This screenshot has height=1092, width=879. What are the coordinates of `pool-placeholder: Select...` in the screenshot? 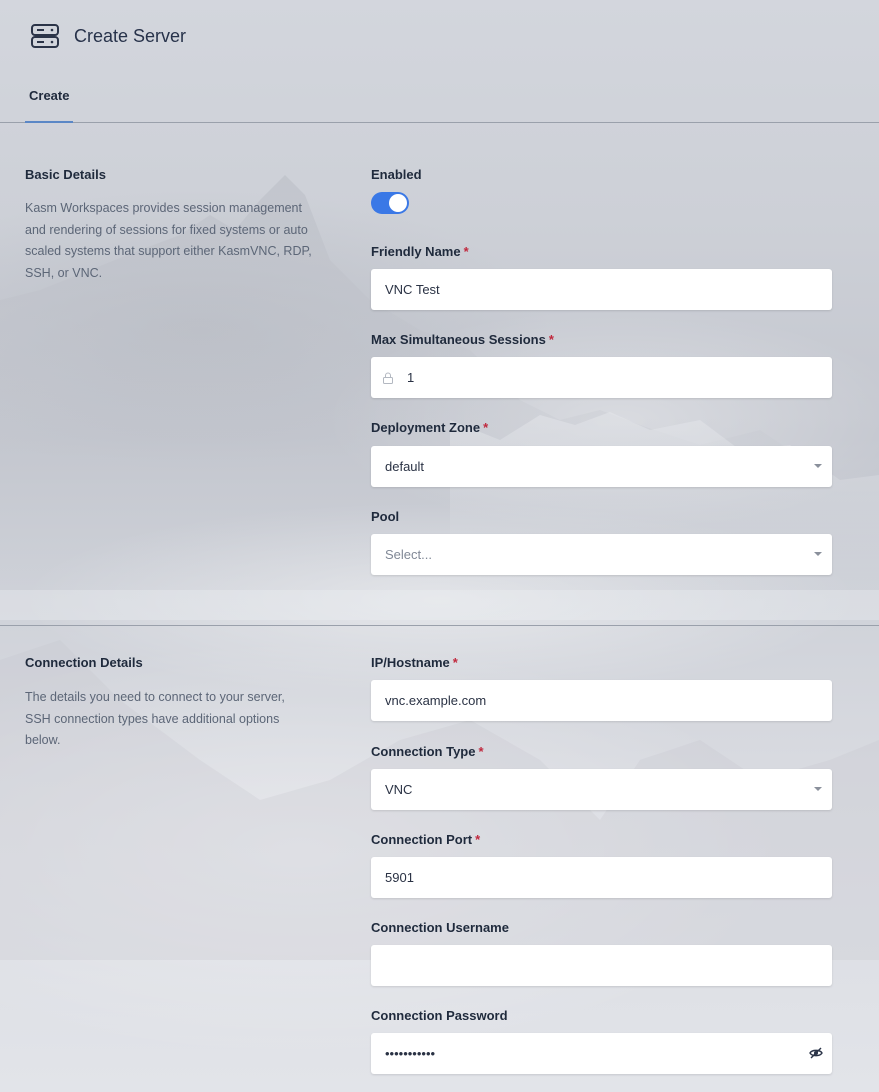 It's located at (408, 554).